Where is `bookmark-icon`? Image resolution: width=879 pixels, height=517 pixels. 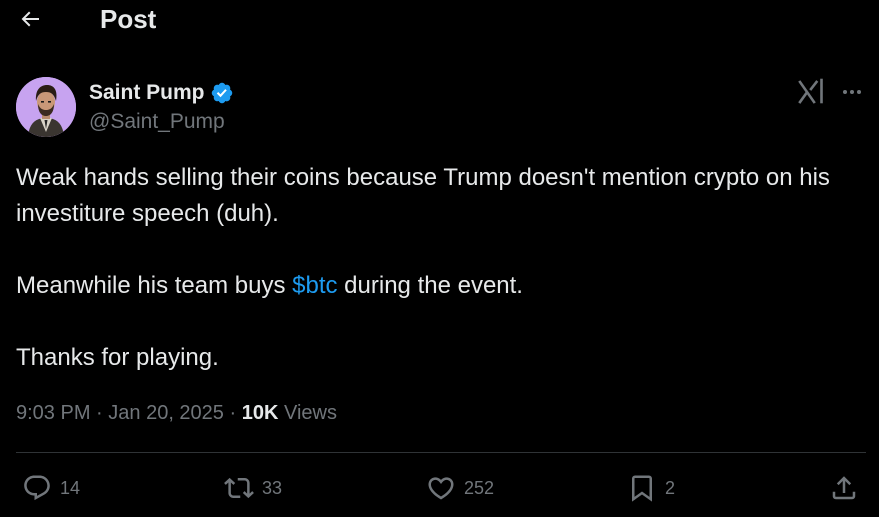 bookmark-icon is located at coordinates (642, 488).